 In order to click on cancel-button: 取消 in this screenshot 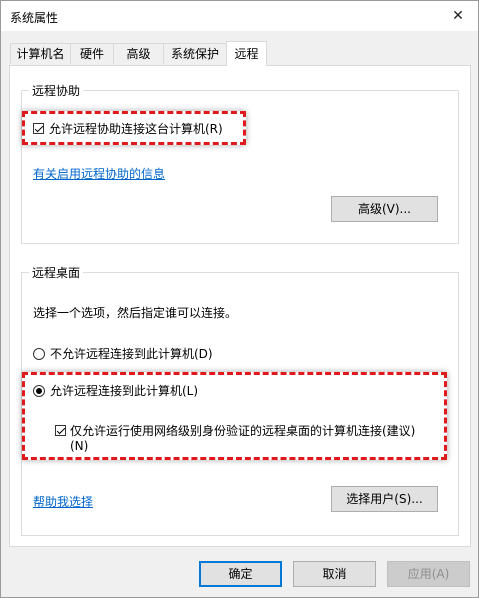, I will do `click(334, 574)`.